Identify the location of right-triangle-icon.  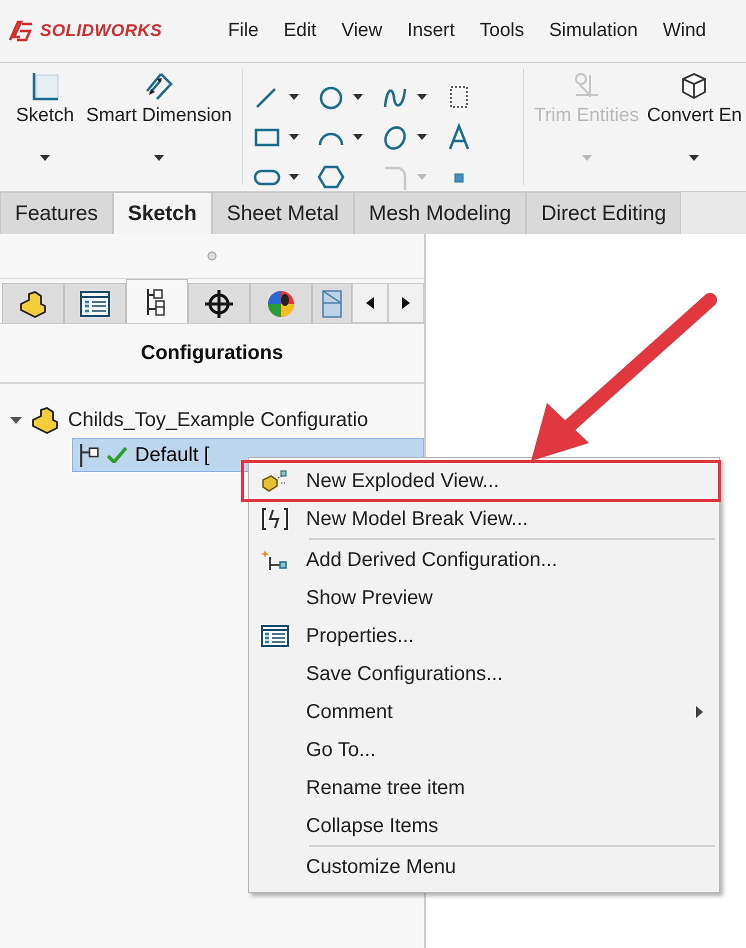
(406, 303).